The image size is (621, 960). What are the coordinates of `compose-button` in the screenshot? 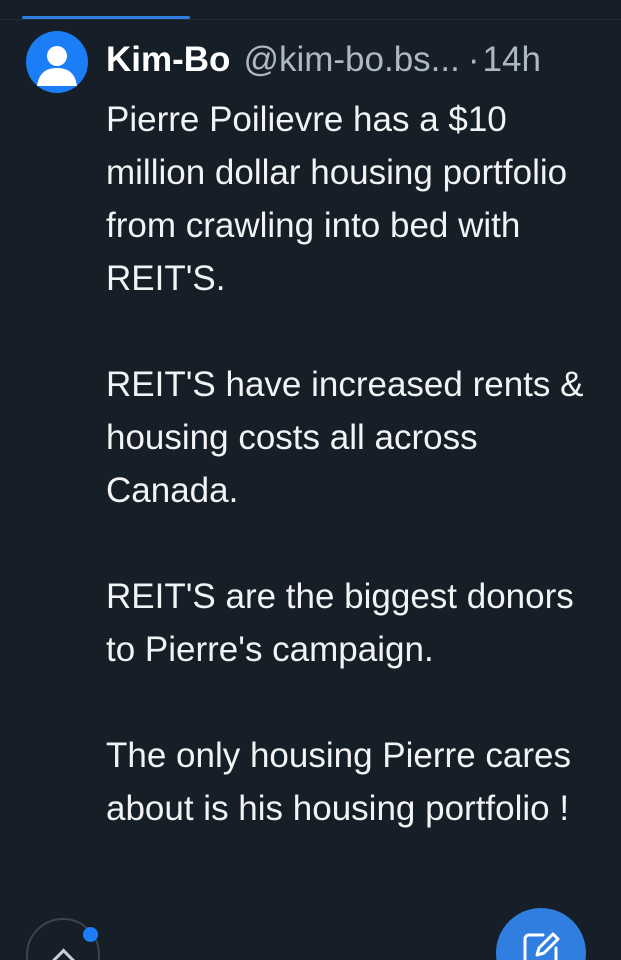 It's located at (541, 934).